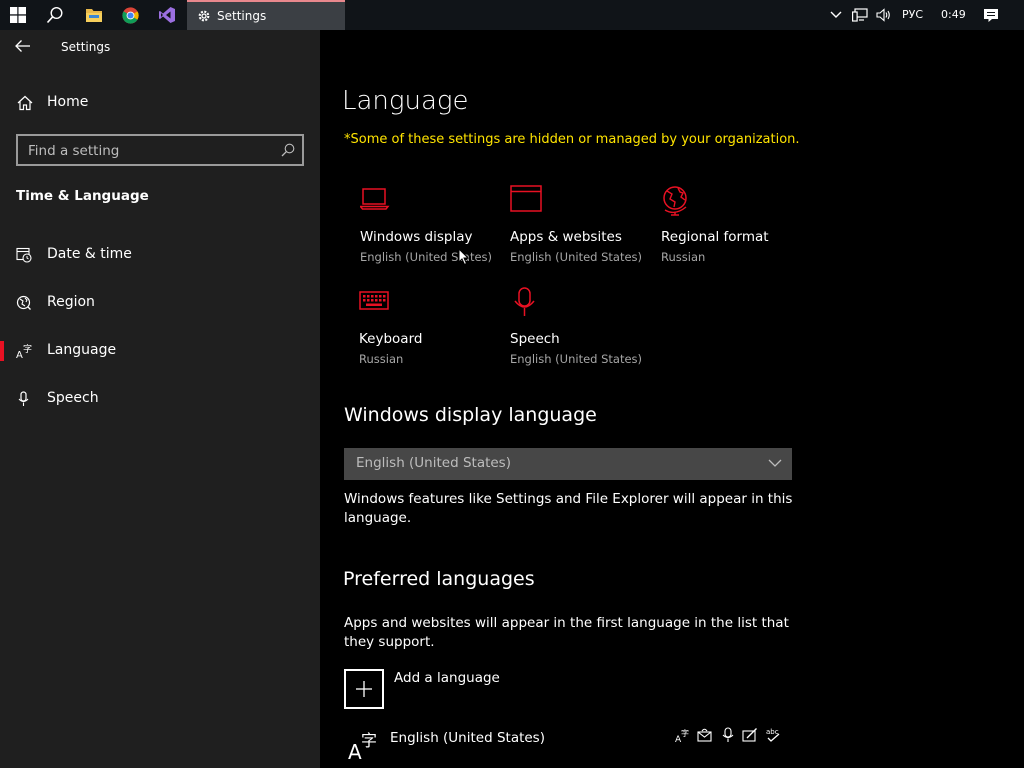 This screenshot has height=768, width=1024. I want to click on action-center-button, so click(991, 15).